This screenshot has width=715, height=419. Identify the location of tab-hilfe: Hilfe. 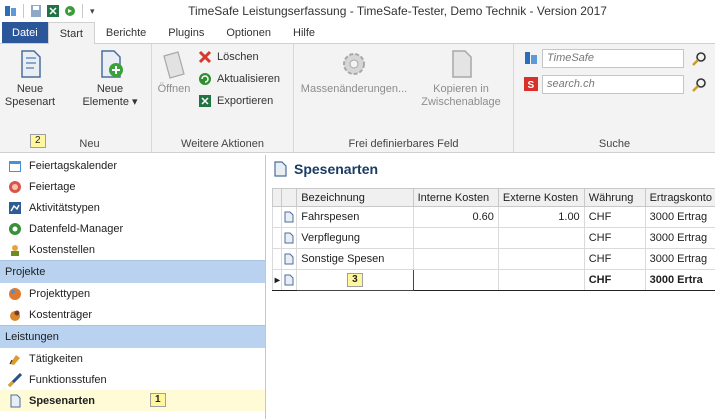
(304, 32).